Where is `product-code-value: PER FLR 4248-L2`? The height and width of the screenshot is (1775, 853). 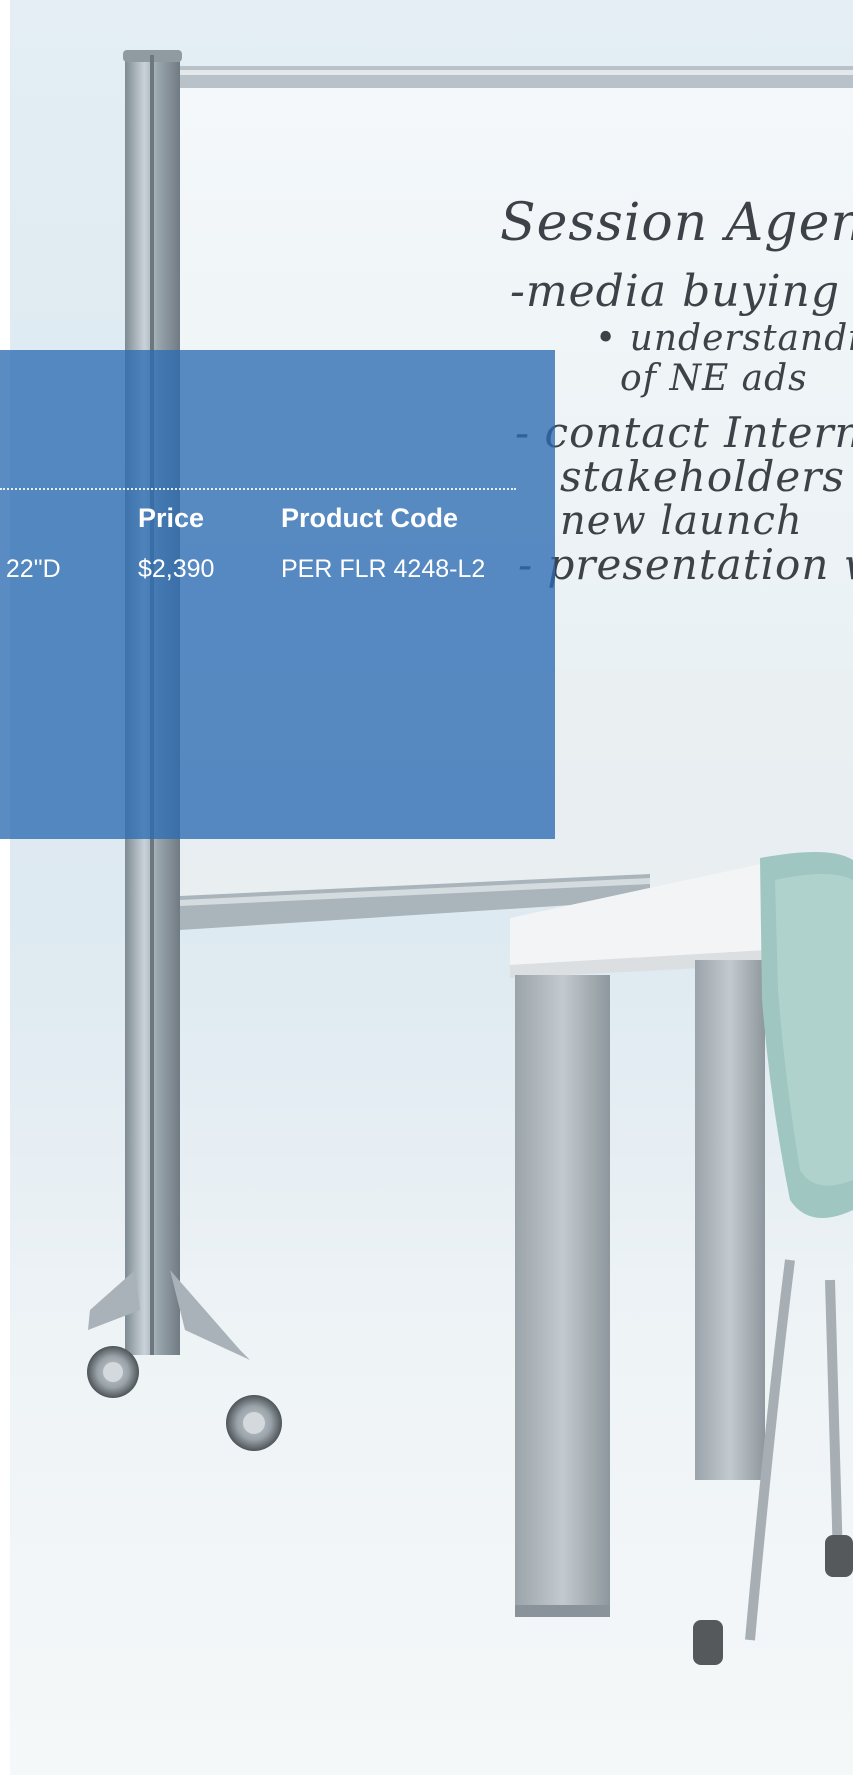 product-code-value: PER FLR 4248-L2 is located at coordinates (383, 569).